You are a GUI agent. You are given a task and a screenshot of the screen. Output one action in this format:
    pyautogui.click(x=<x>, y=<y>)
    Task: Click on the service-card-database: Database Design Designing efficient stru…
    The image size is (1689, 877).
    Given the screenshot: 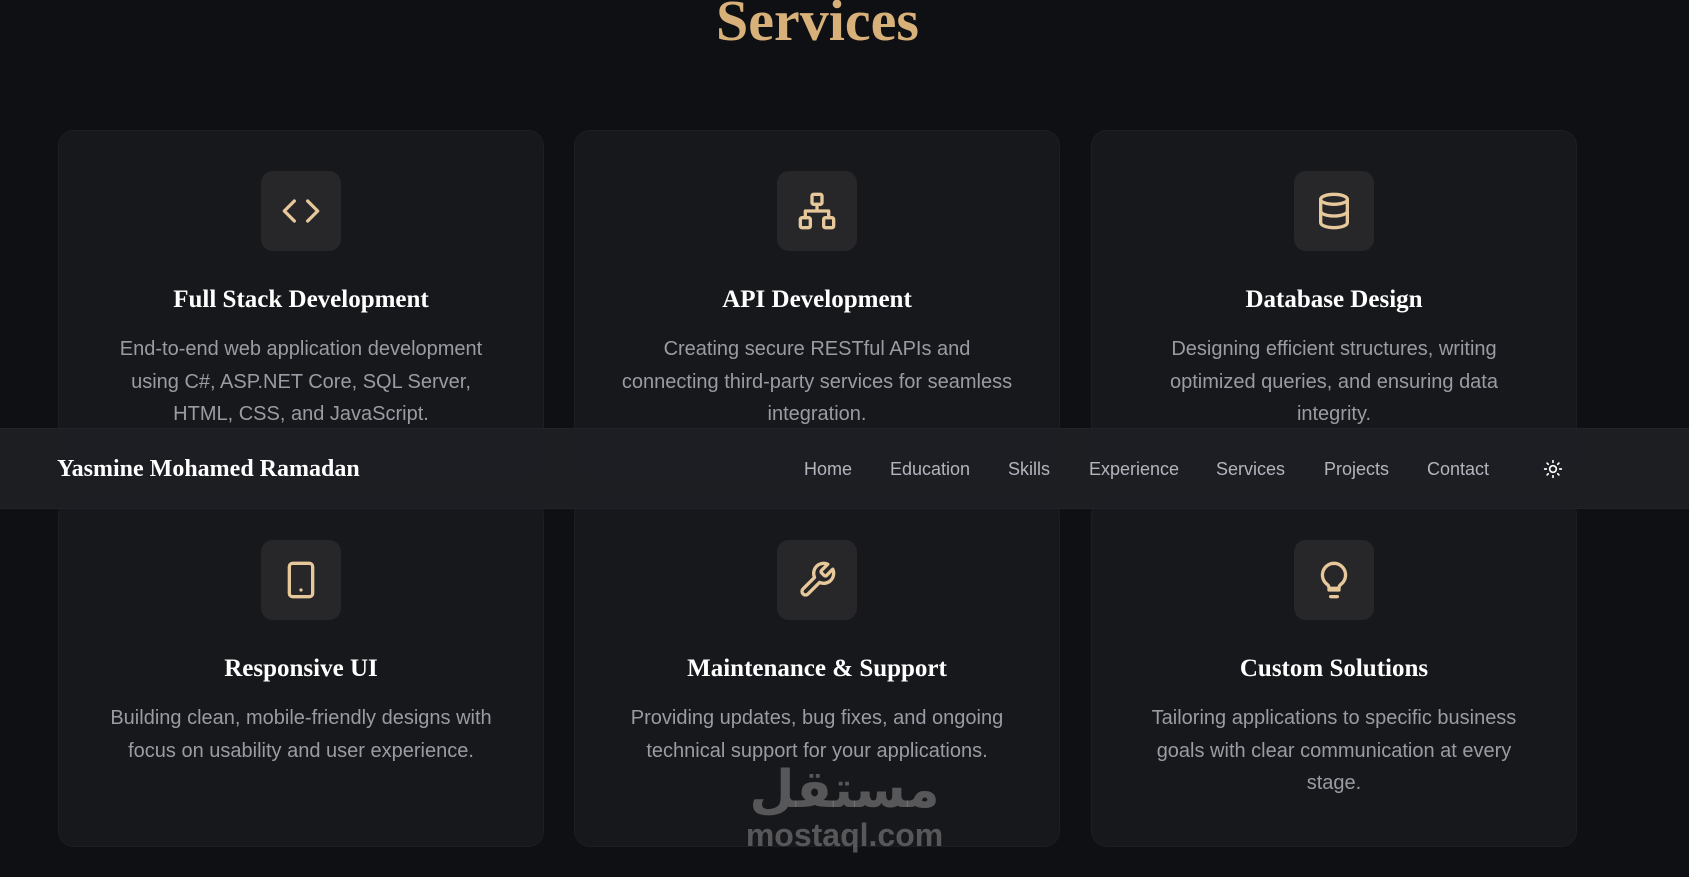 What is the action you would take?
    pyautogui.click(x=1334, y=304)
    